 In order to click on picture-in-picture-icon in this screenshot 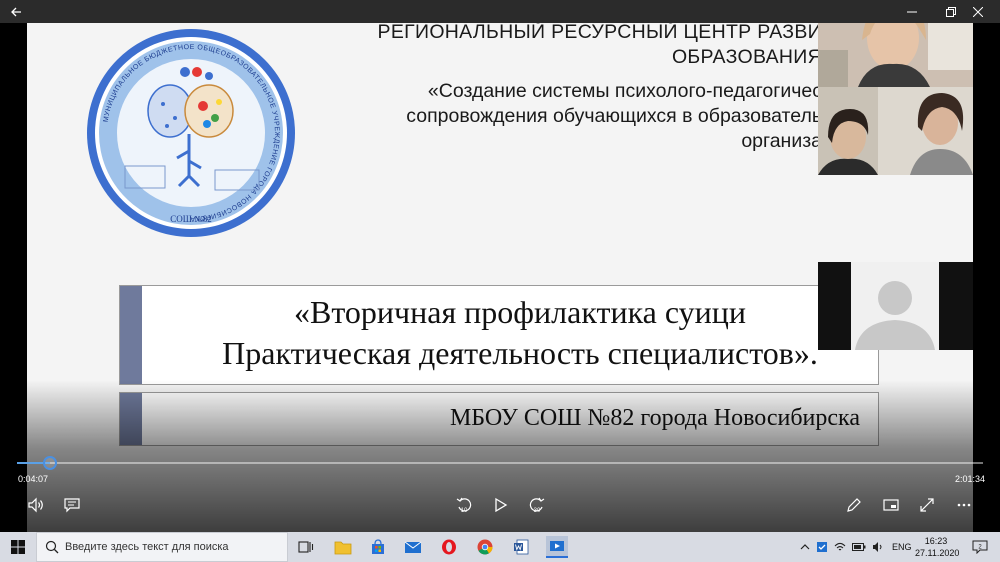, I will do `click(891, 505)`.